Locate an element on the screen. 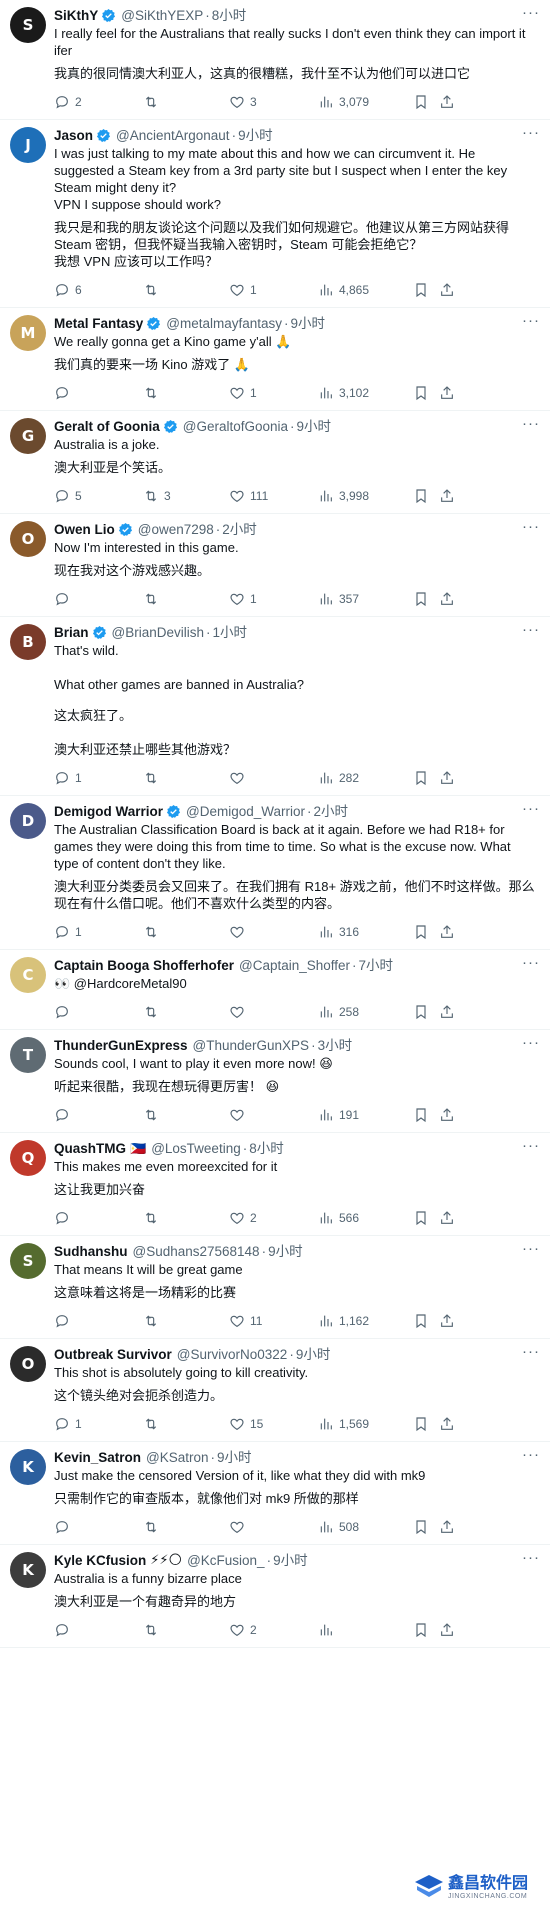  author-name: Owen Lio is located at coordinates (84, 529).